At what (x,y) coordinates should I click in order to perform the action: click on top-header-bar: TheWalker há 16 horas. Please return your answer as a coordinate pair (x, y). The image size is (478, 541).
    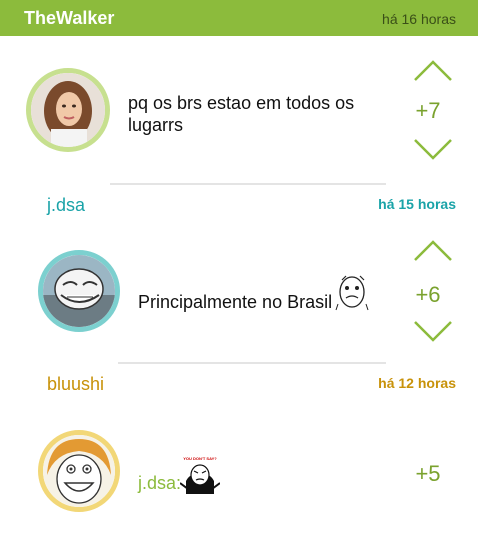
    Looking at the image, I should click on (239, 18).